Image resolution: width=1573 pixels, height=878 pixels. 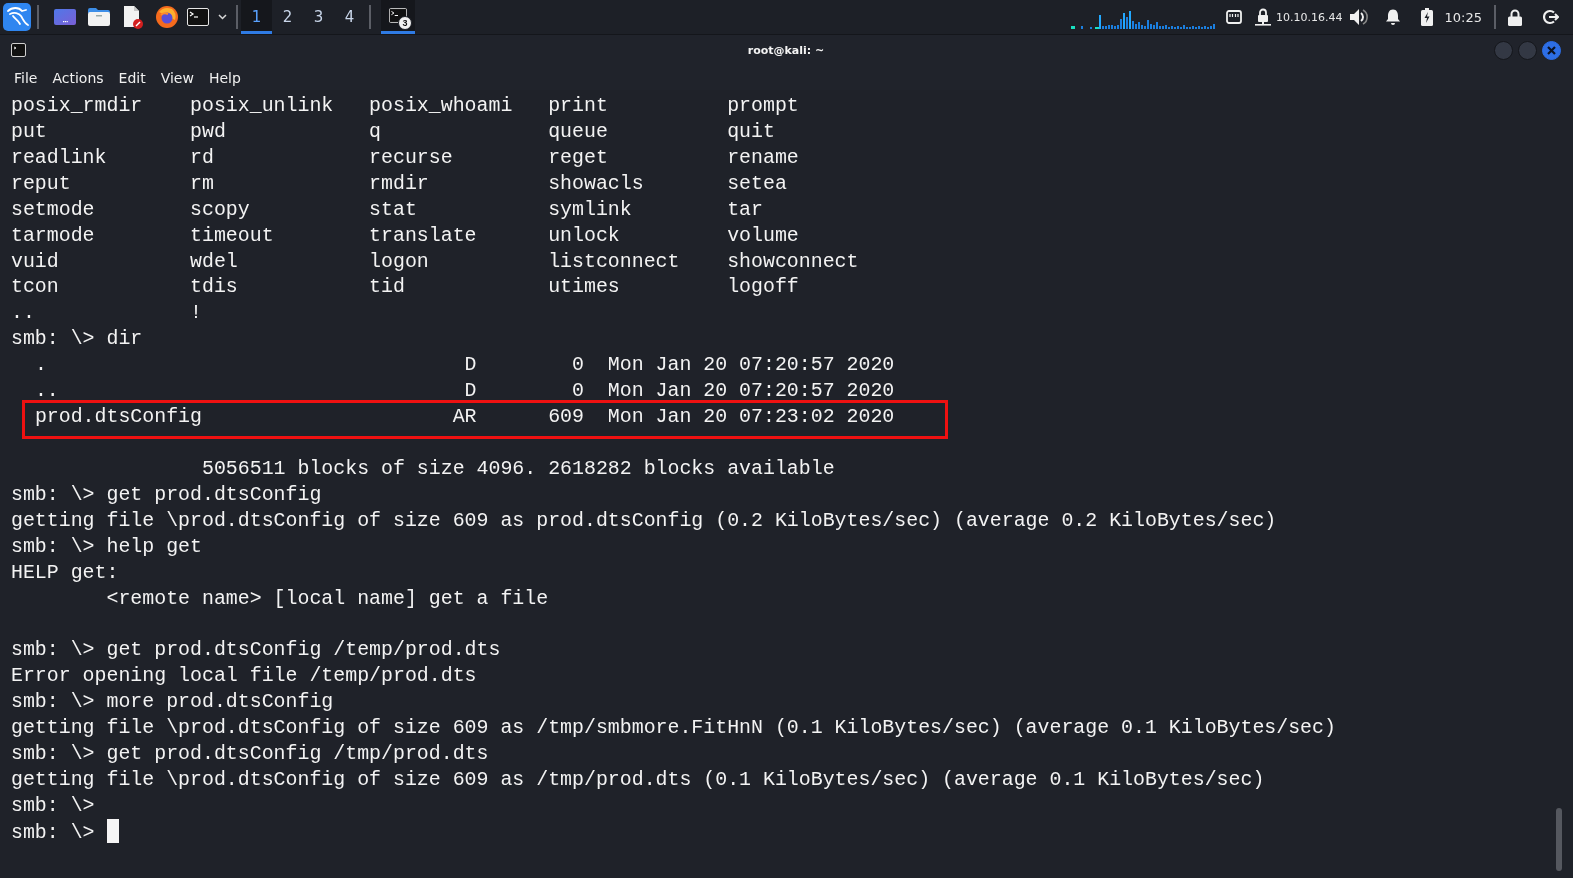 I want to click on task-button: 3, so click(x=398, y=17).